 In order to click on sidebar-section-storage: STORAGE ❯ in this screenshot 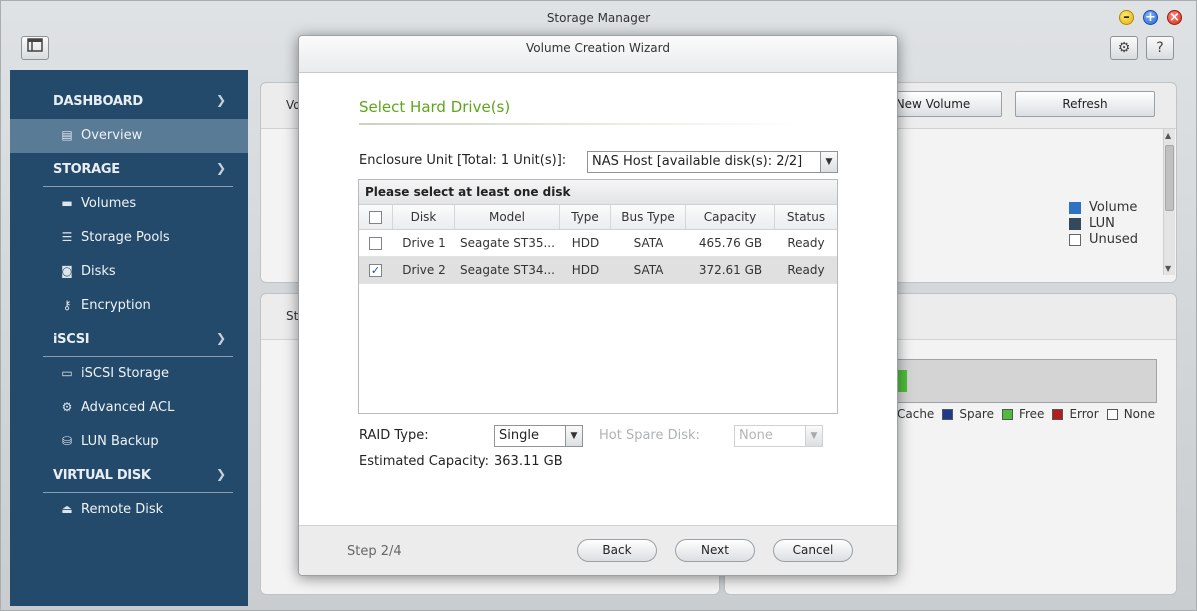, I will do `click(129, 170)`.